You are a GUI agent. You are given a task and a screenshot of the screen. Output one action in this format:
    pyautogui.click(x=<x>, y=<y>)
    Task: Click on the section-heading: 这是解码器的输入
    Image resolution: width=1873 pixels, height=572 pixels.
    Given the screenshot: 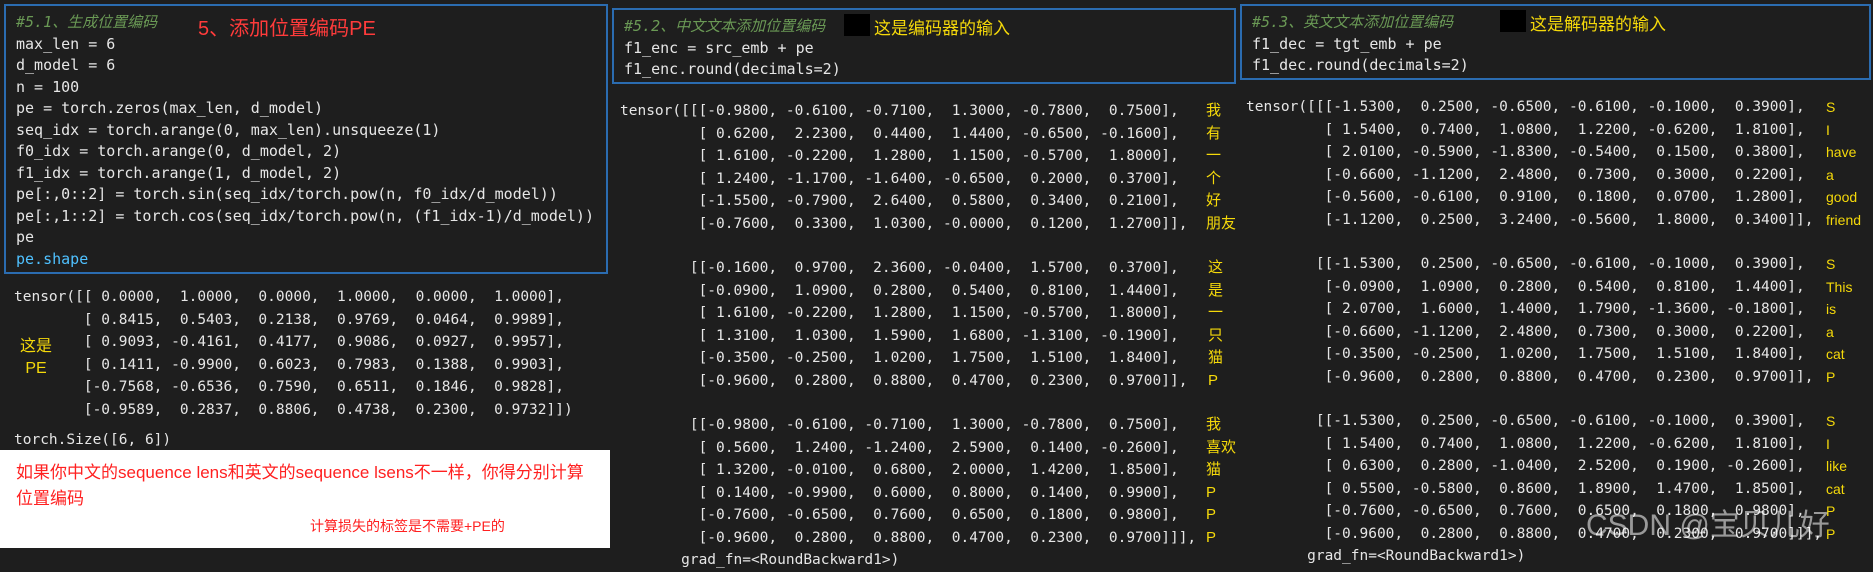 What is the action you would take?
    pyautogui.click(x=1598, y=24)
    